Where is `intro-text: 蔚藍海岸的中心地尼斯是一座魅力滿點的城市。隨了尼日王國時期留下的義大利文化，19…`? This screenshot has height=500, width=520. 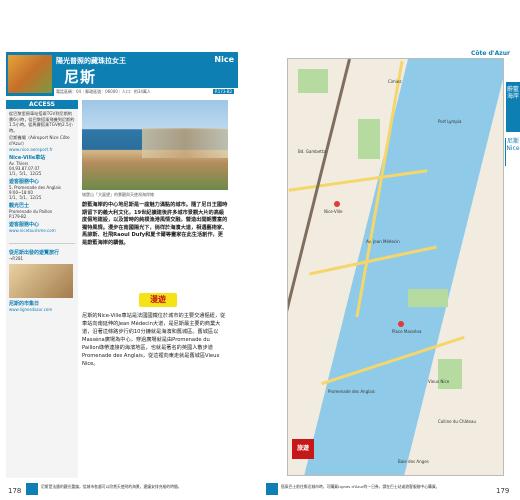 intro-text: 蔚藍海岸的中心地尼斯是一座魅力滿點的城市。隨了尼日王國時期留下的義大利文化，19… is located at coordinates (155, 224).